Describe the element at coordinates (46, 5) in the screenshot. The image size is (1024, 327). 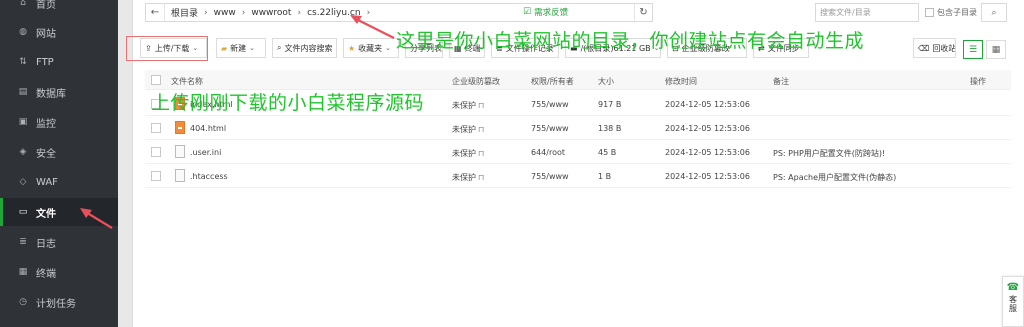
I see `sidebar-item-label: 首页` at that location.